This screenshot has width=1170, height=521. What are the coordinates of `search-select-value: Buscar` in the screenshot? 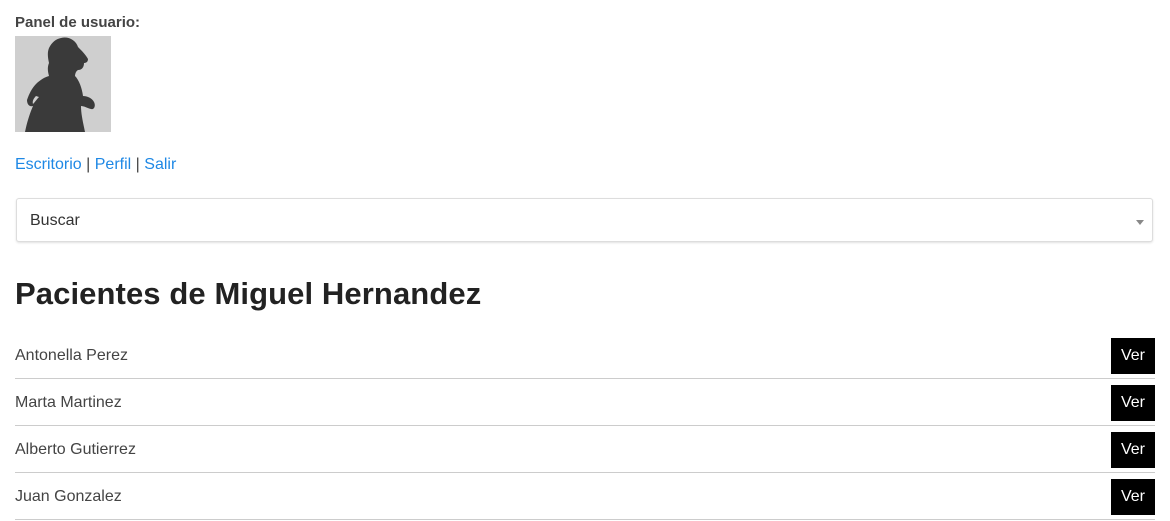 It's located at (55, 220).